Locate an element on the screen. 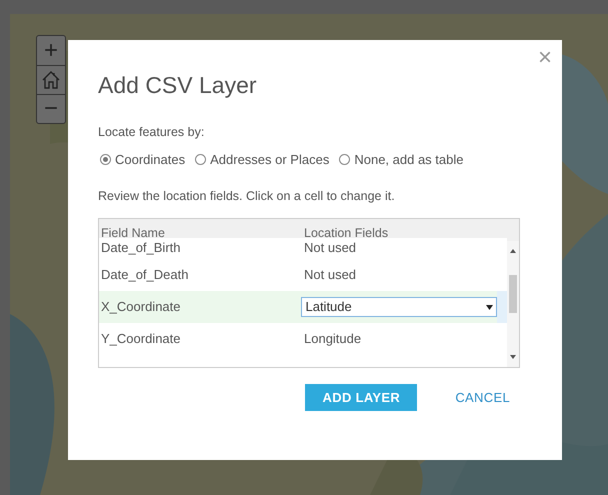 Image resolution: width=608 pixels, height=495 pixels. column-header: Location Fields is located at coordinates (347, 233).